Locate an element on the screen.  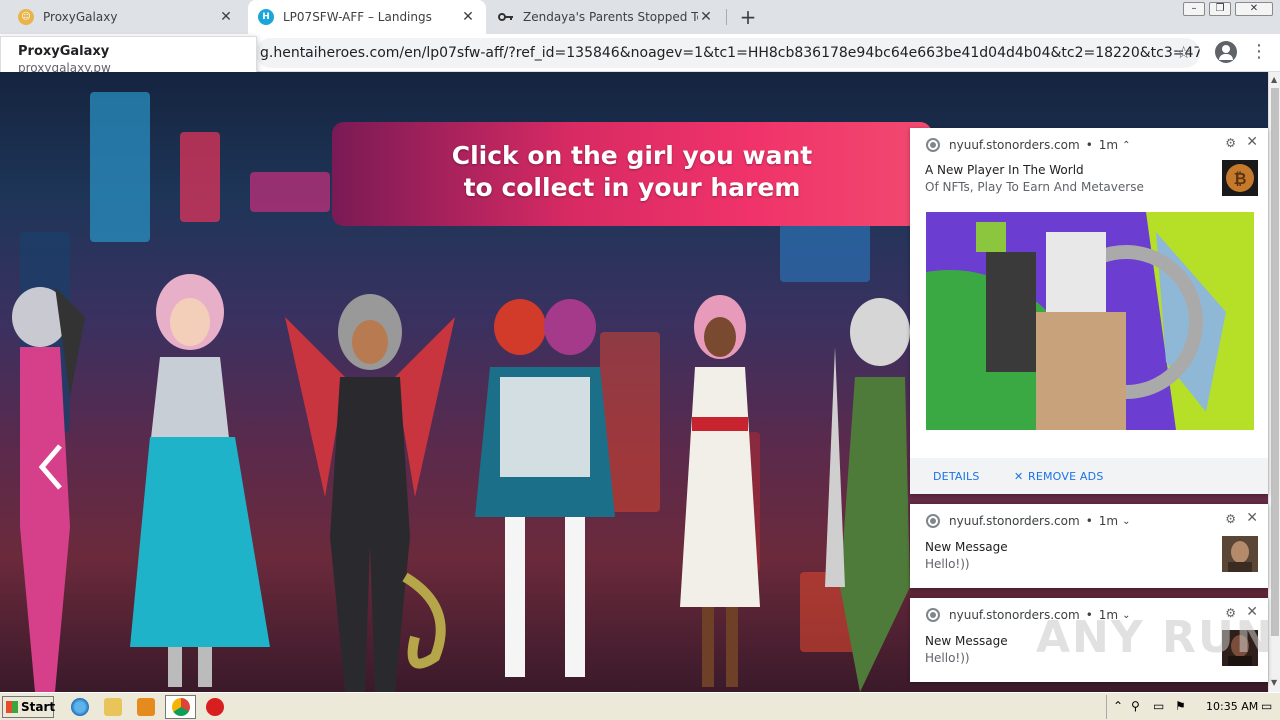
flag-icon: ⚑ is located at coordinates (1180, 706).